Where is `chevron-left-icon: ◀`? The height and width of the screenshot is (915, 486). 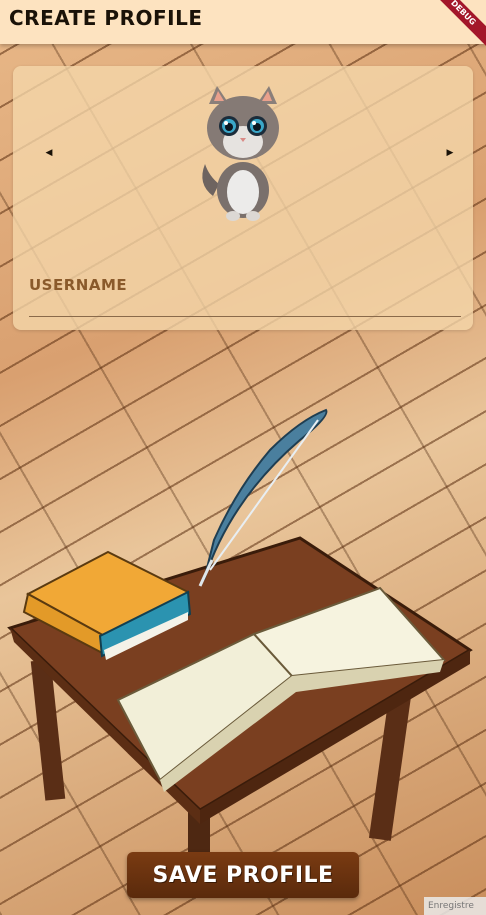
chevron-left-icon: ◀ is located at coordinates (49, 153).